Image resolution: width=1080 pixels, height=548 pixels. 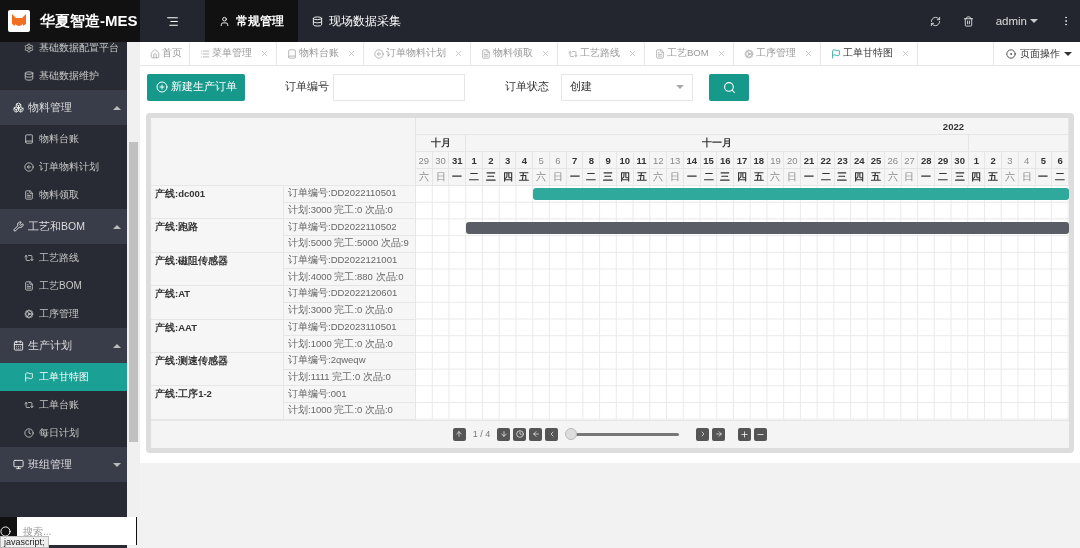 I want to click on order-number-cell: 订单编号:DD2022120601, so click(x=350, y=294).